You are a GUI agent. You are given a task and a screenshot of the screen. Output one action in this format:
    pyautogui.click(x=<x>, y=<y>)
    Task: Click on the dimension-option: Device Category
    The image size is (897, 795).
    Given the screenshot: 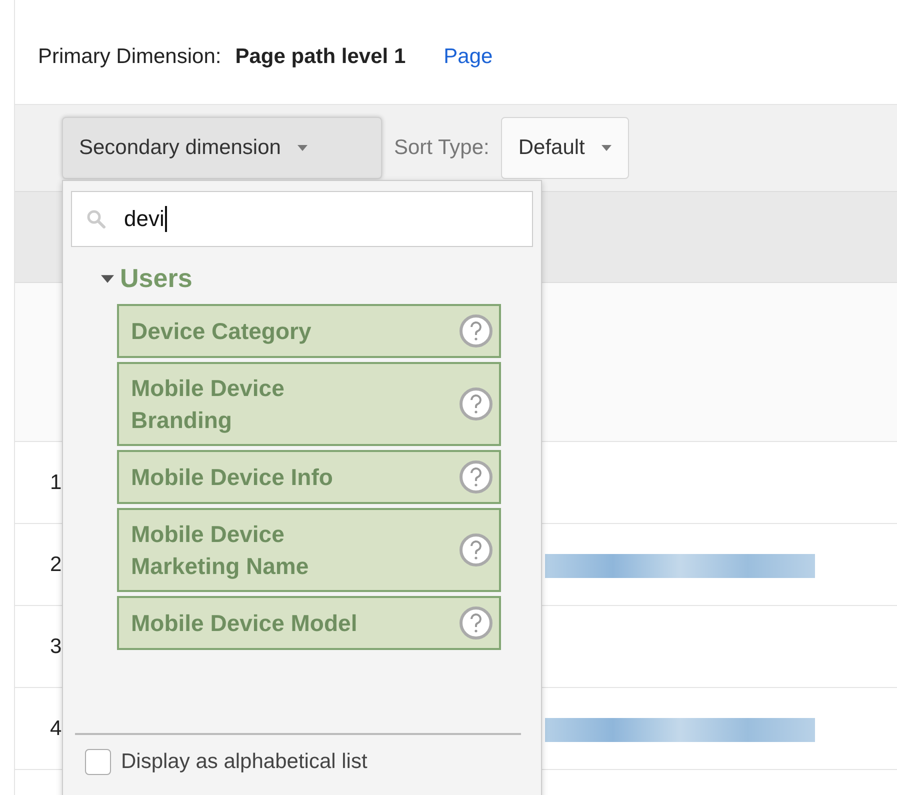 What is the action you would take?
    pyautogui.click(x=309, y=331)
    